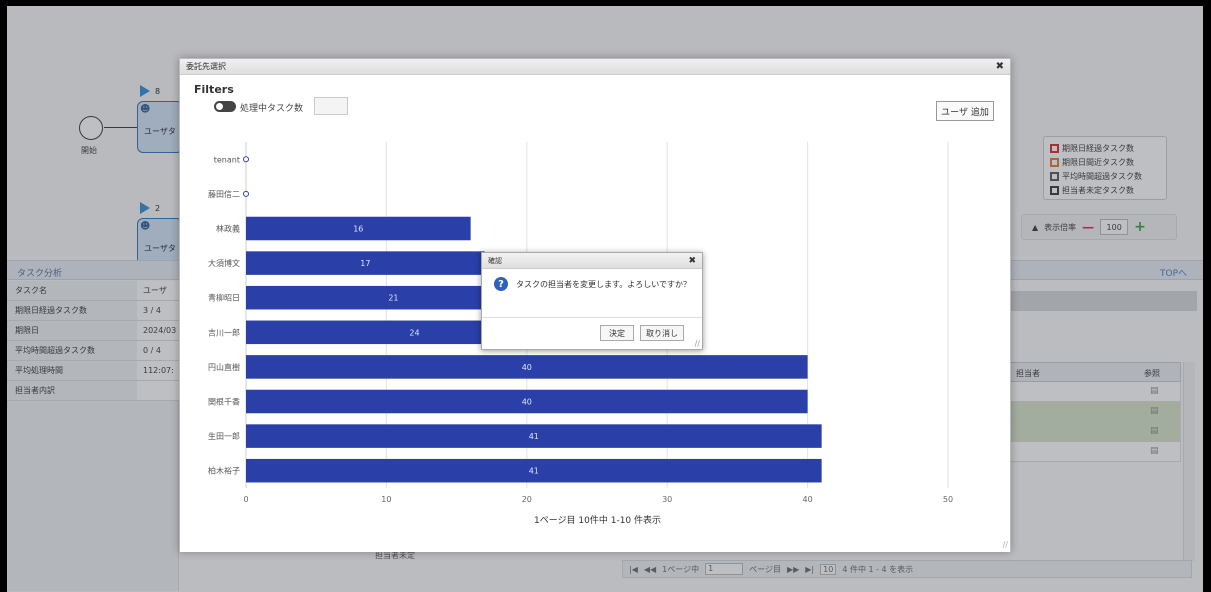 This screenshot has width=1211, height=592. What do you see at coordinates (414, 332) in the screenshot?
I see `bar-value-label: 24` at bounding box center [414, 332].